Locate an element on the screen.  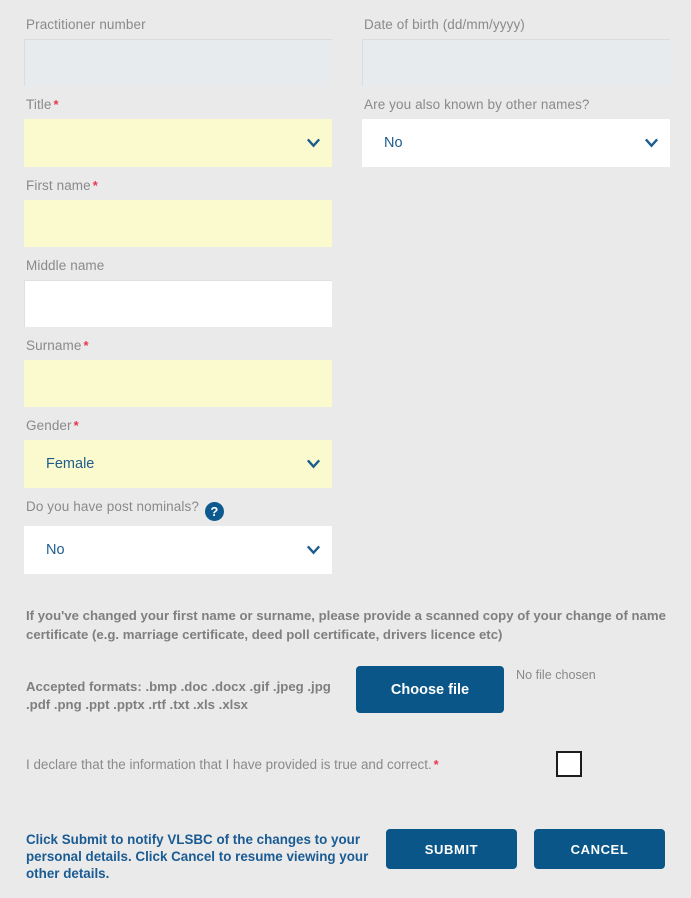
field-title: Title * is located at coordinates (178, 131).